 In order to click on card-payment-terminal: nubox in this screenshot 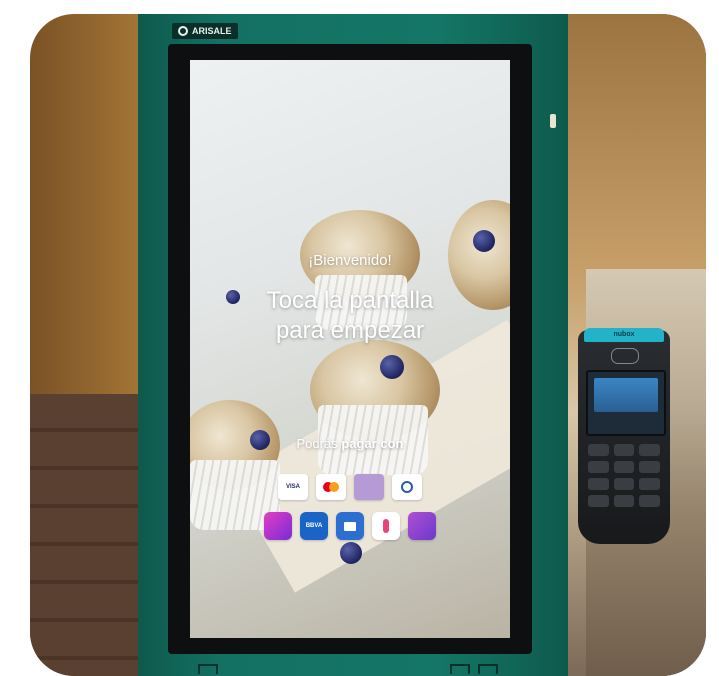, I will do `click(624, 436)`.